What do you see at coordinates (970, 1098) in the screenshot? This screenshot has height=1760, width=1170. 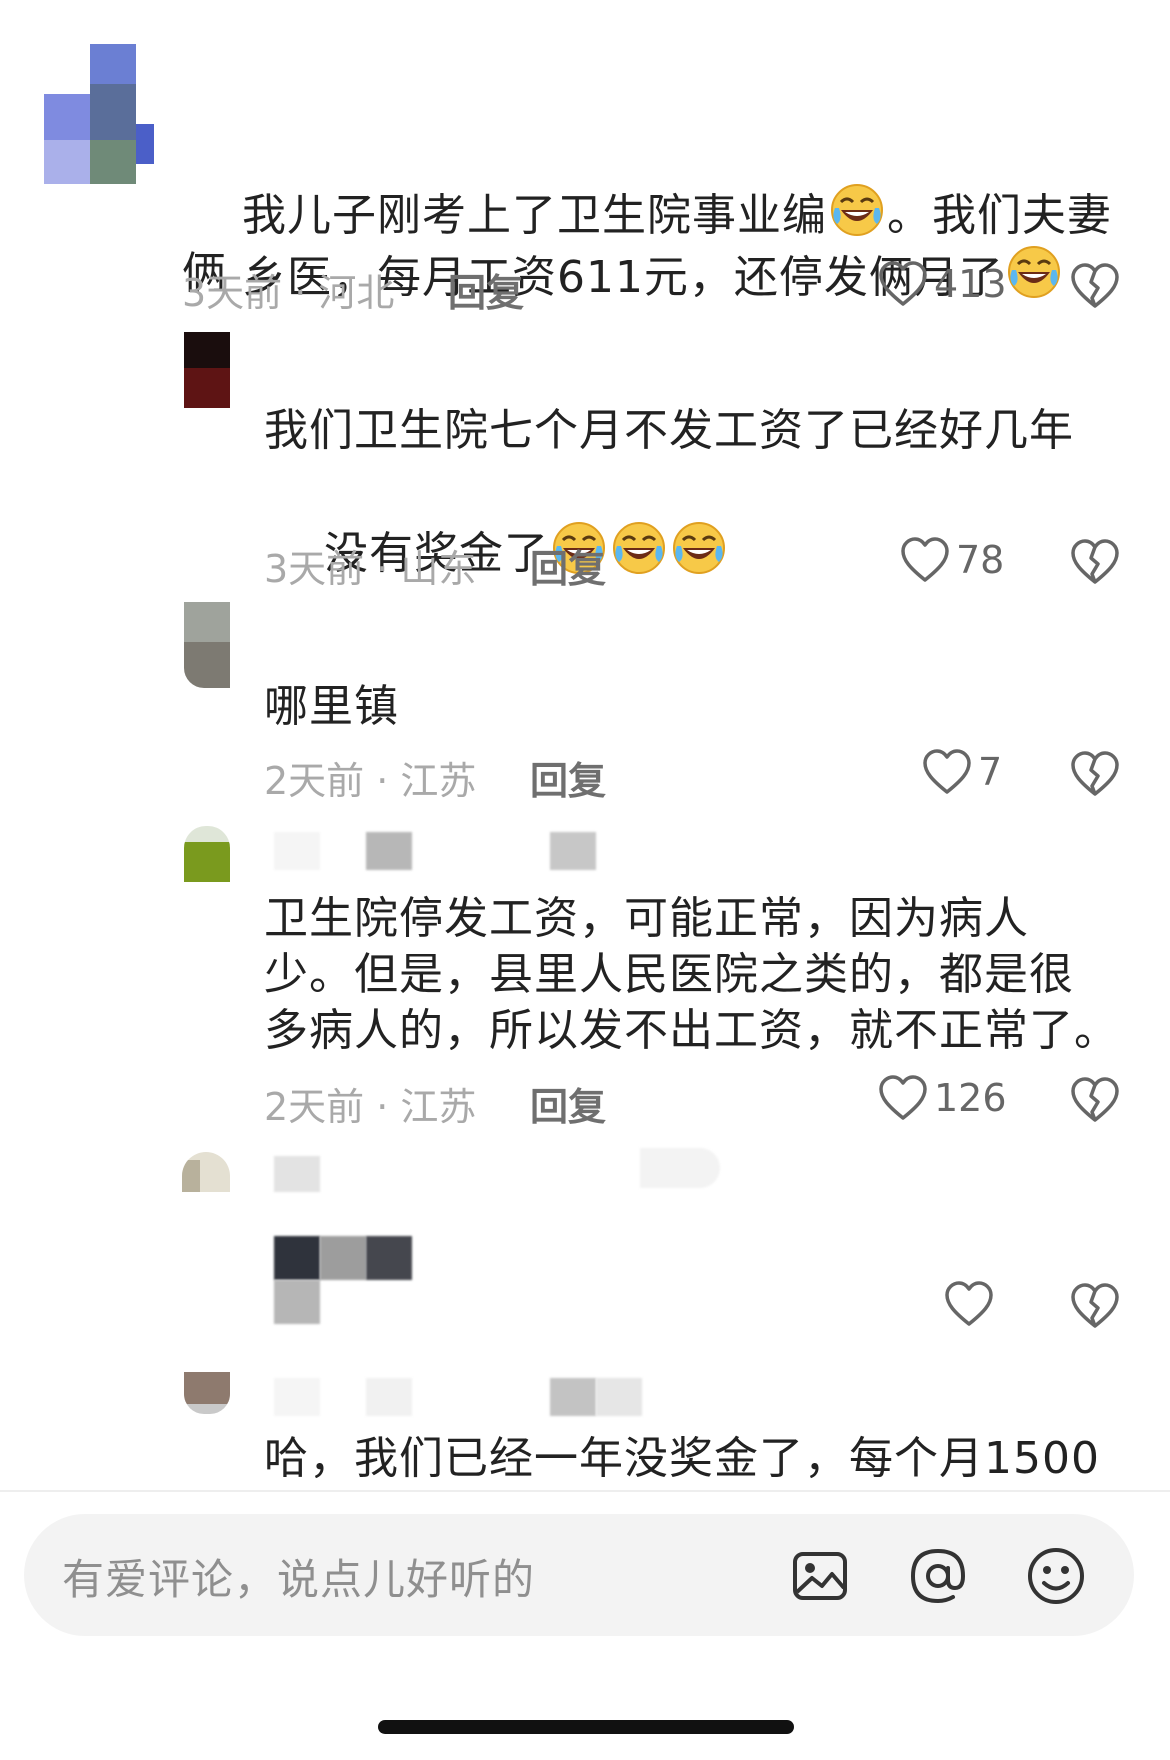 I see `like-count: 126` at bounding box center [970, 1098].